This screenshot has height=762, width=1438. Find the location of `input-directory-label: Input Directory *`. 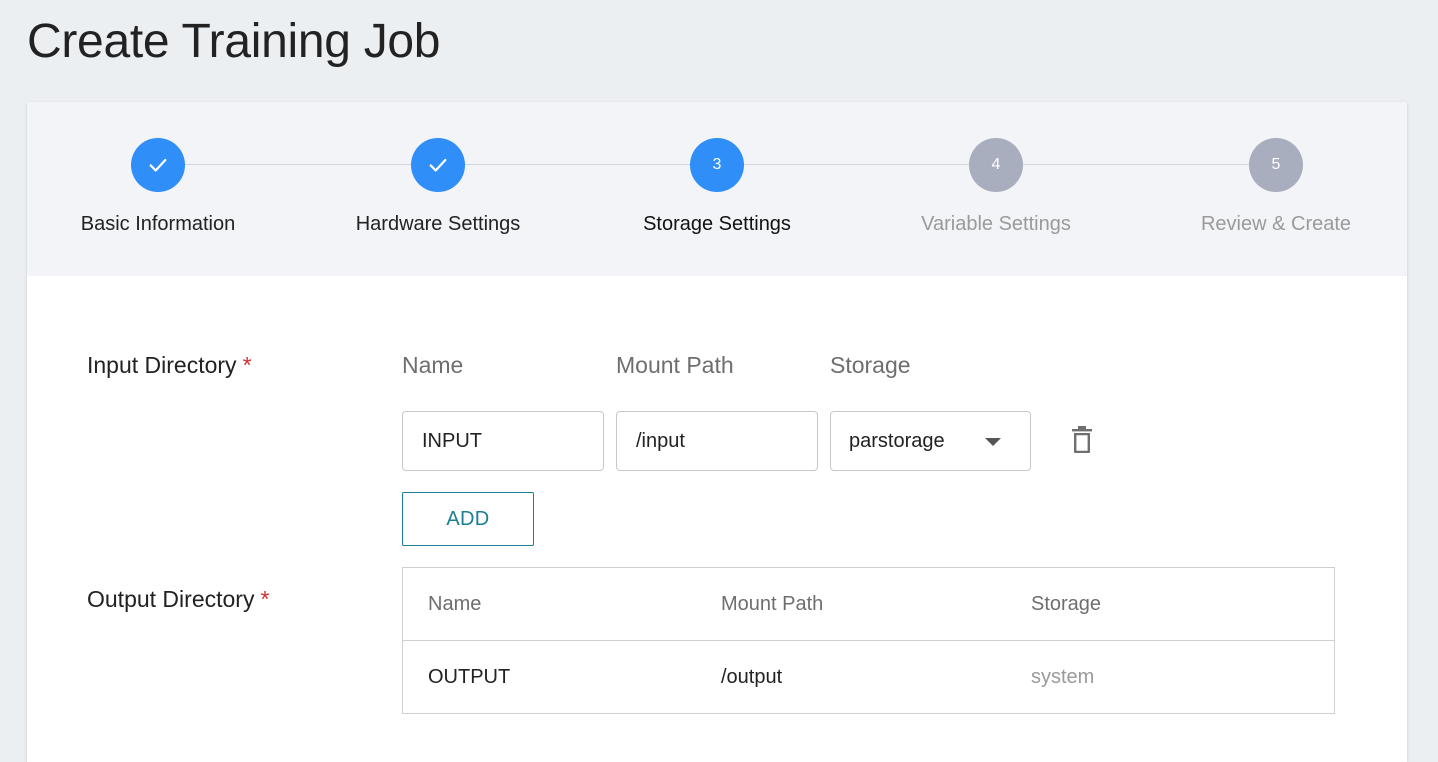

input-directory-label: Input Directory * is located at coordinates (169, 365).